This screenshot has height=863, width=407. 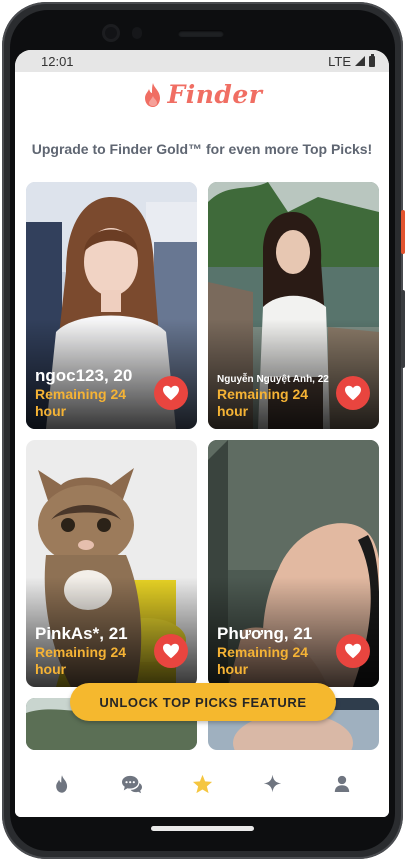 I want to click on home-indicator, so click(x=202, y=828).